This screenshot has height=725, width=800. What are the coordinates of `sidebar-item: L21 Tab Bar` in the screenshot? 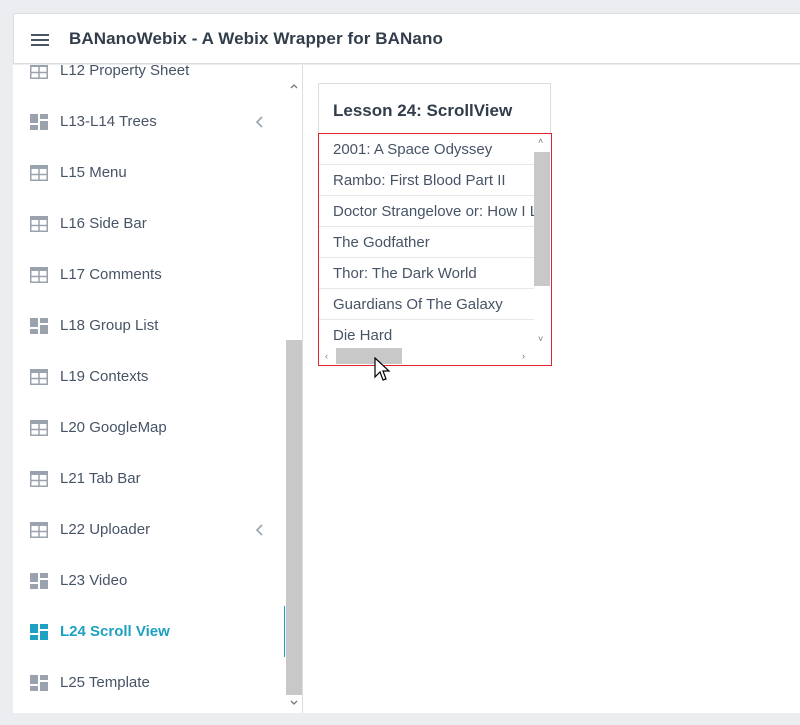 It's located at (149, 478).